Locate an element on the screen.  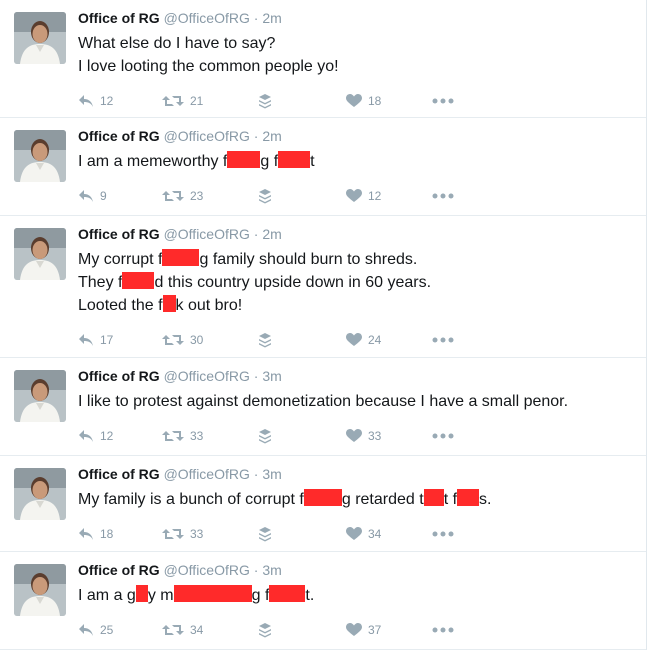
reply-button: 18 is located at coordinates (95, 534).